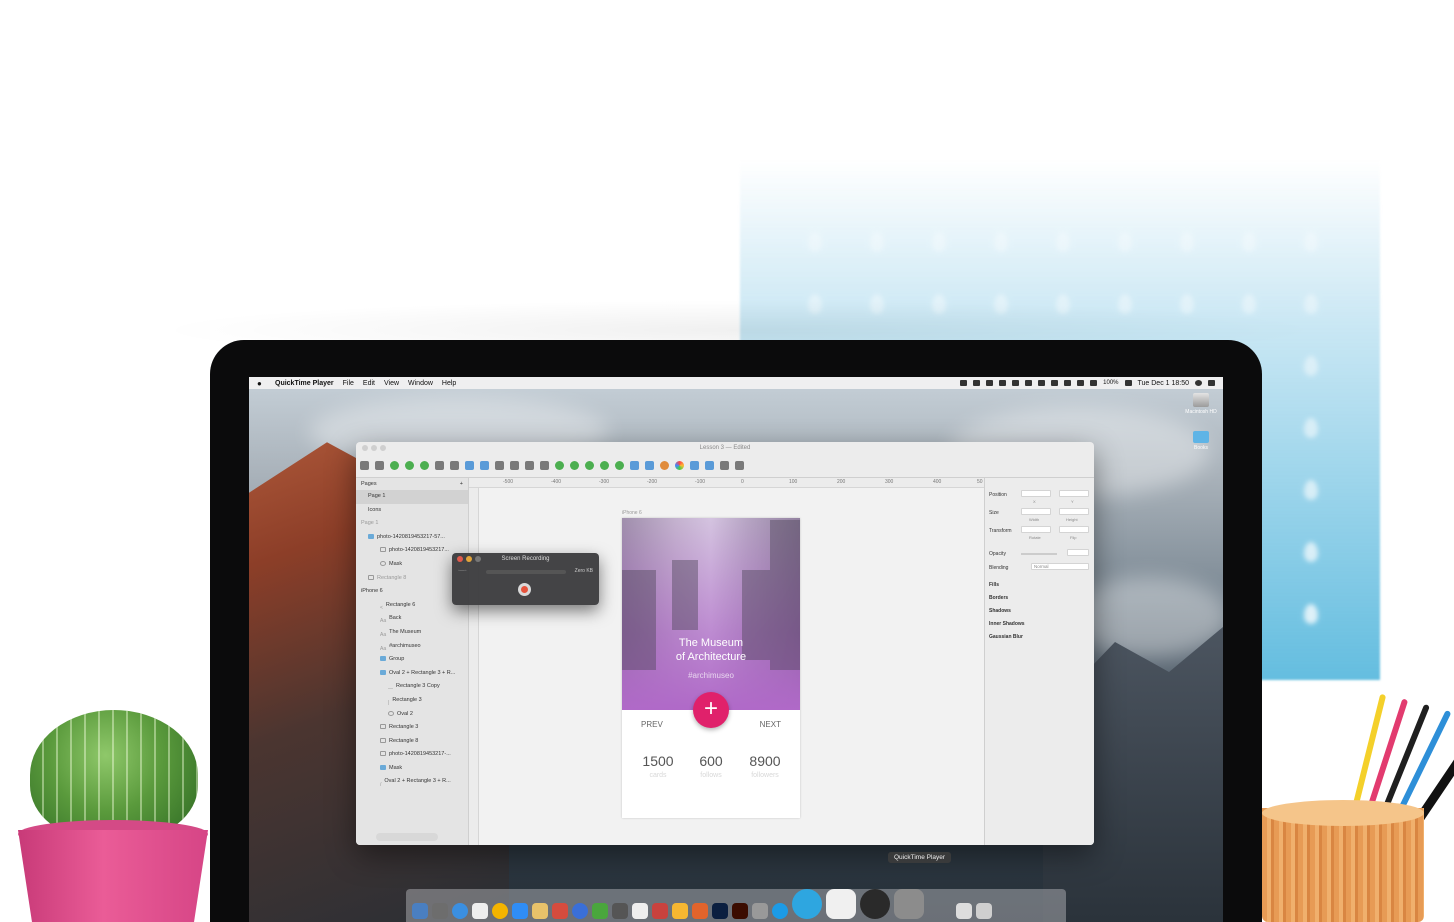 The image size is (1454, 922). Describe the element at coordinates (1164, 383) in the screenshot. I see `clock: Tue Dec 1 18:50` at that location.